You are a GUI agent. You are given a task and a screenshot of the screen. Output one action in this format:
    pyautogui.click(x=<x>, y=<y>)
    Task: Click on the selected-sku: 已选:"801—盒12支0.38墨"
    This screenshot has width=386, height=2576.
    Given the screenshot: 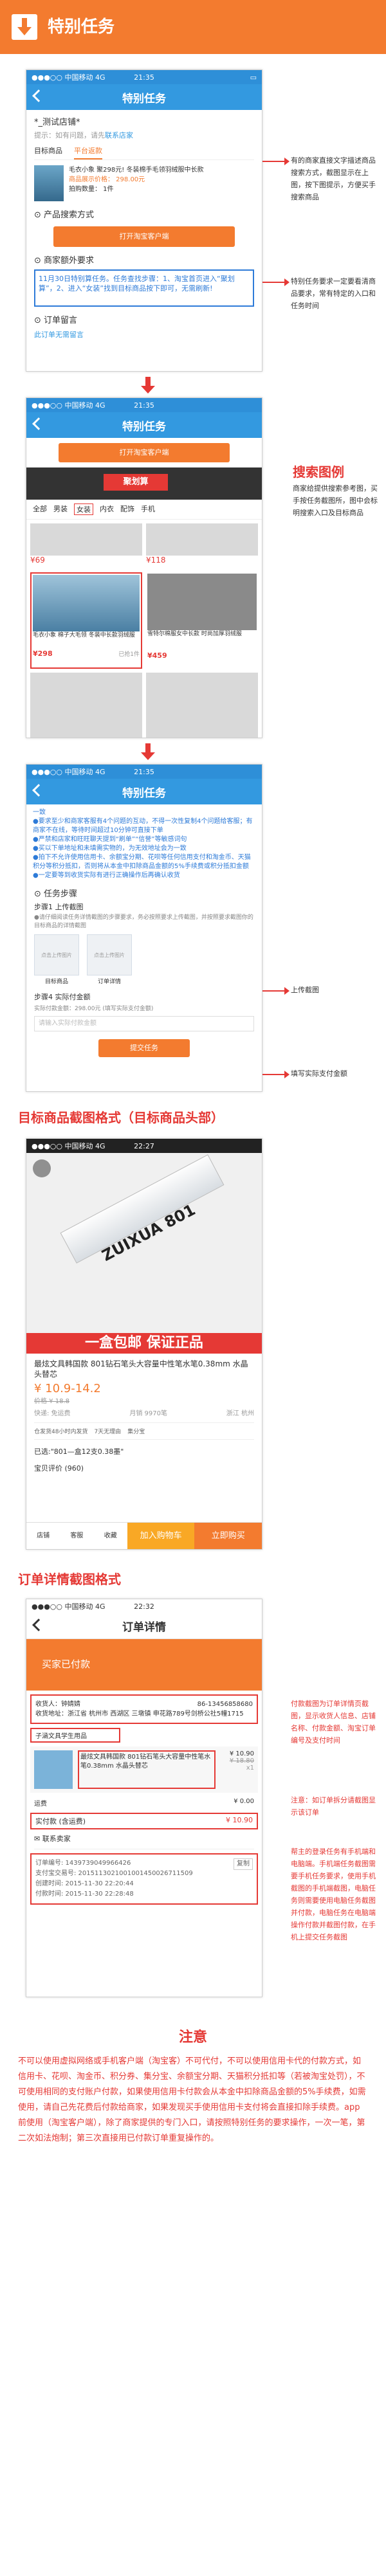 What is the action you would take?
    pyautogui.click(x=144, y=1451)
    